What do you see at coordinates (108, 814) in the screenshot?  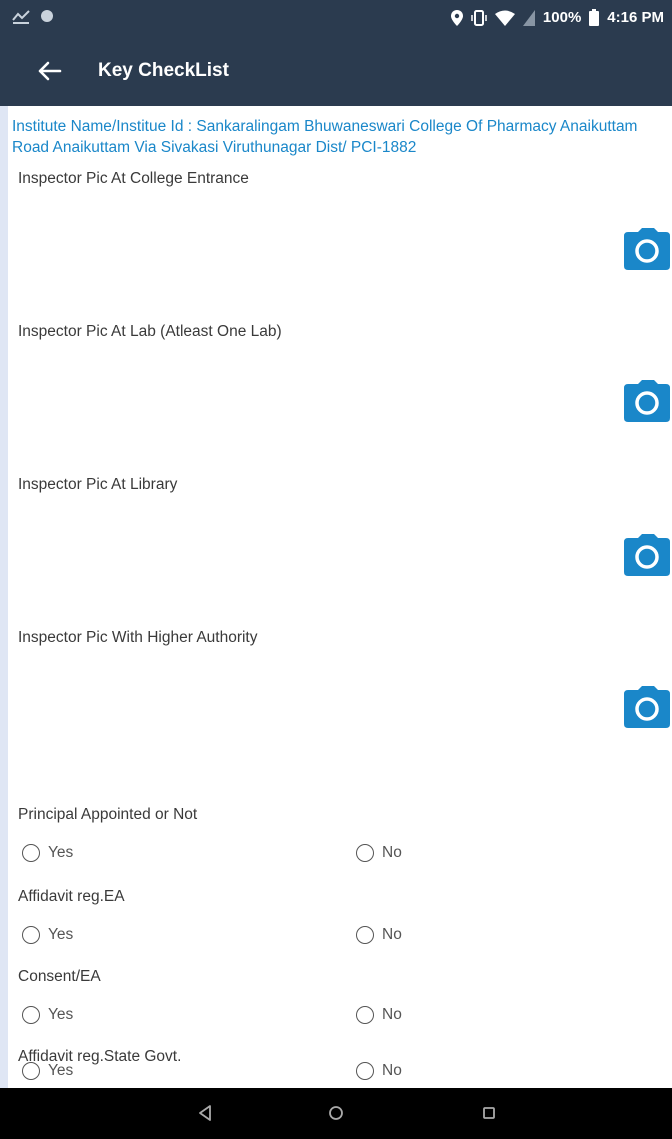 I see `question-principal-label: Principal Appointed or Not` at bounding box center [108, 814].